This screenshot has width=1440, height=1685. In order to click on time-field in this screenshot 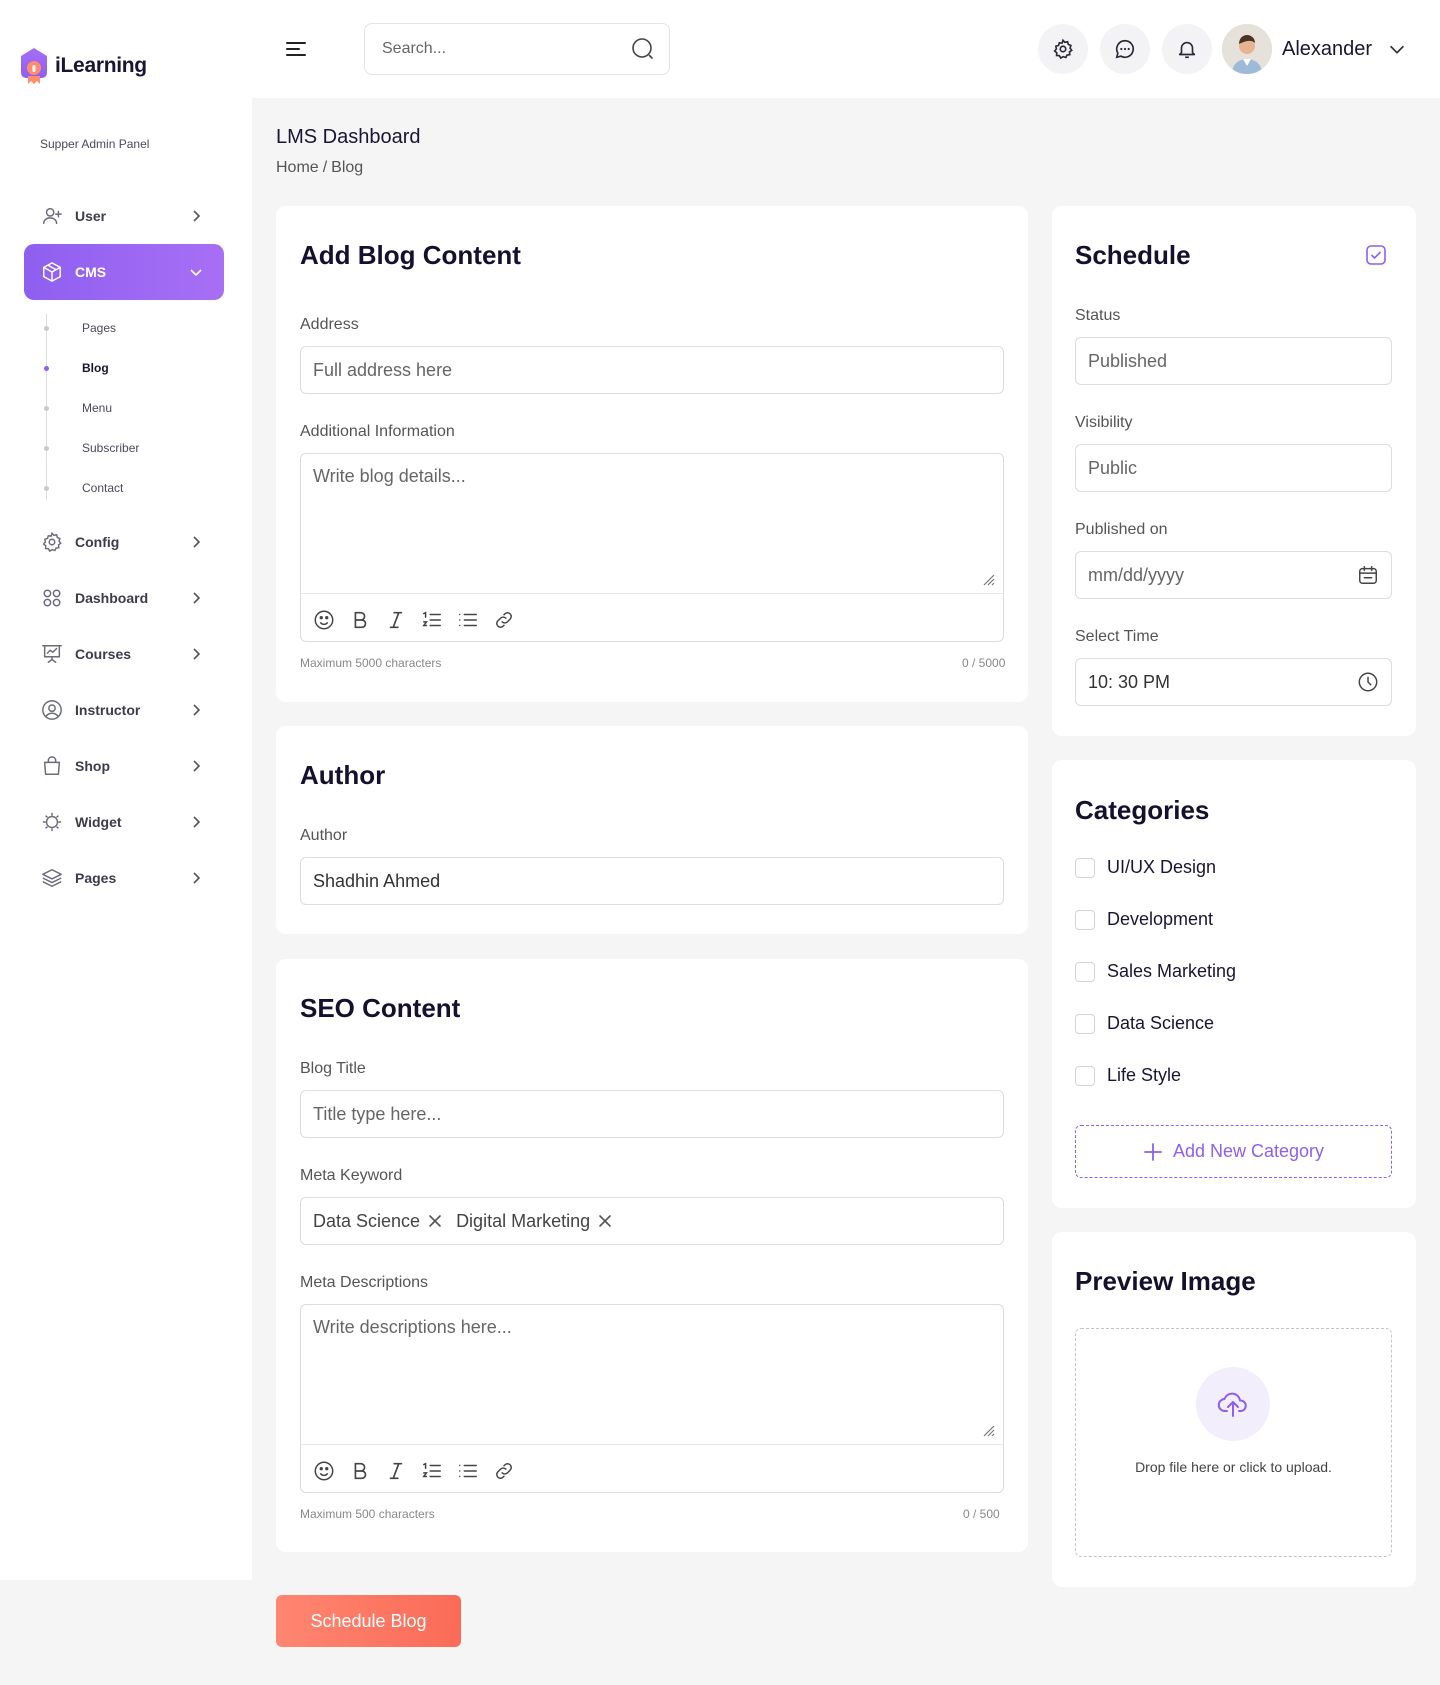, I will do `click(1233, 682)`.